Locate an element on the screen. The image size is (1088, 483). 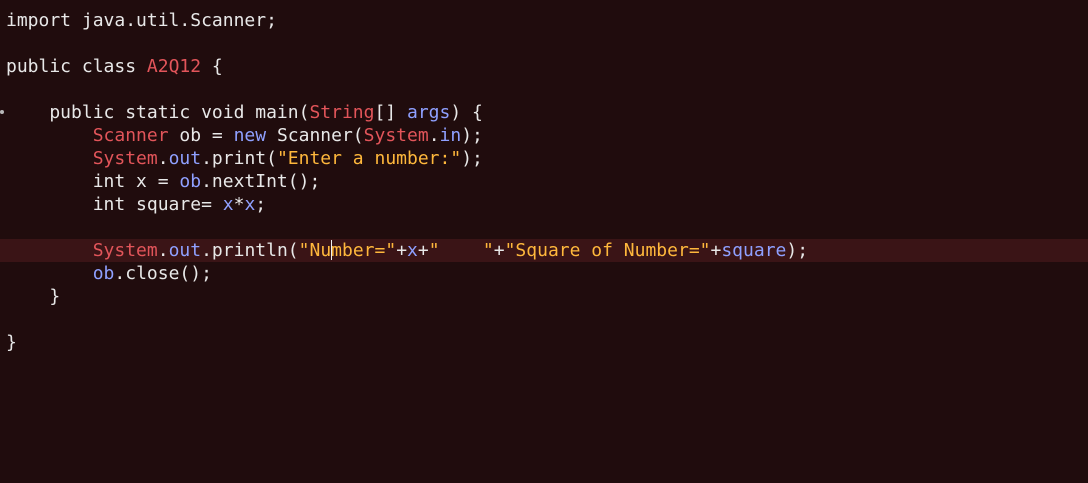
code-text: ob.close(); is located at coordinates (109, 273).